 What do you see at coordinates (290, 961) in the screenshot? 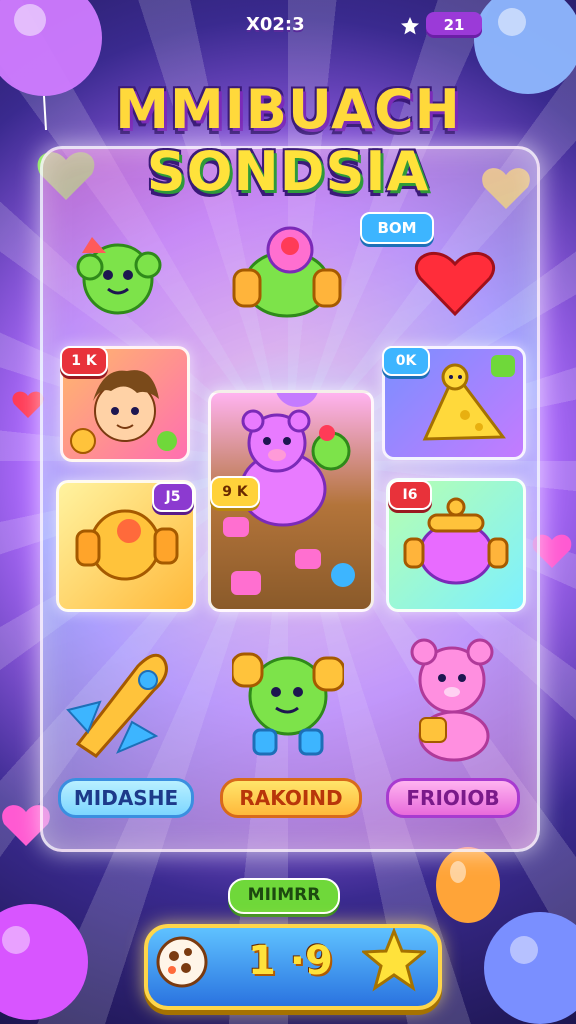
I see `bottom-counter-value: 1 ·9` at bounding box center [290, 961].